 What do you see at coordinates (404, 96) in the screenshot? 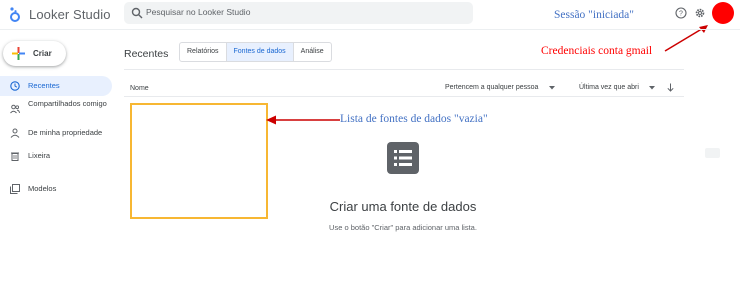
I see `header-row-divider` at bounding box center [404, 96].